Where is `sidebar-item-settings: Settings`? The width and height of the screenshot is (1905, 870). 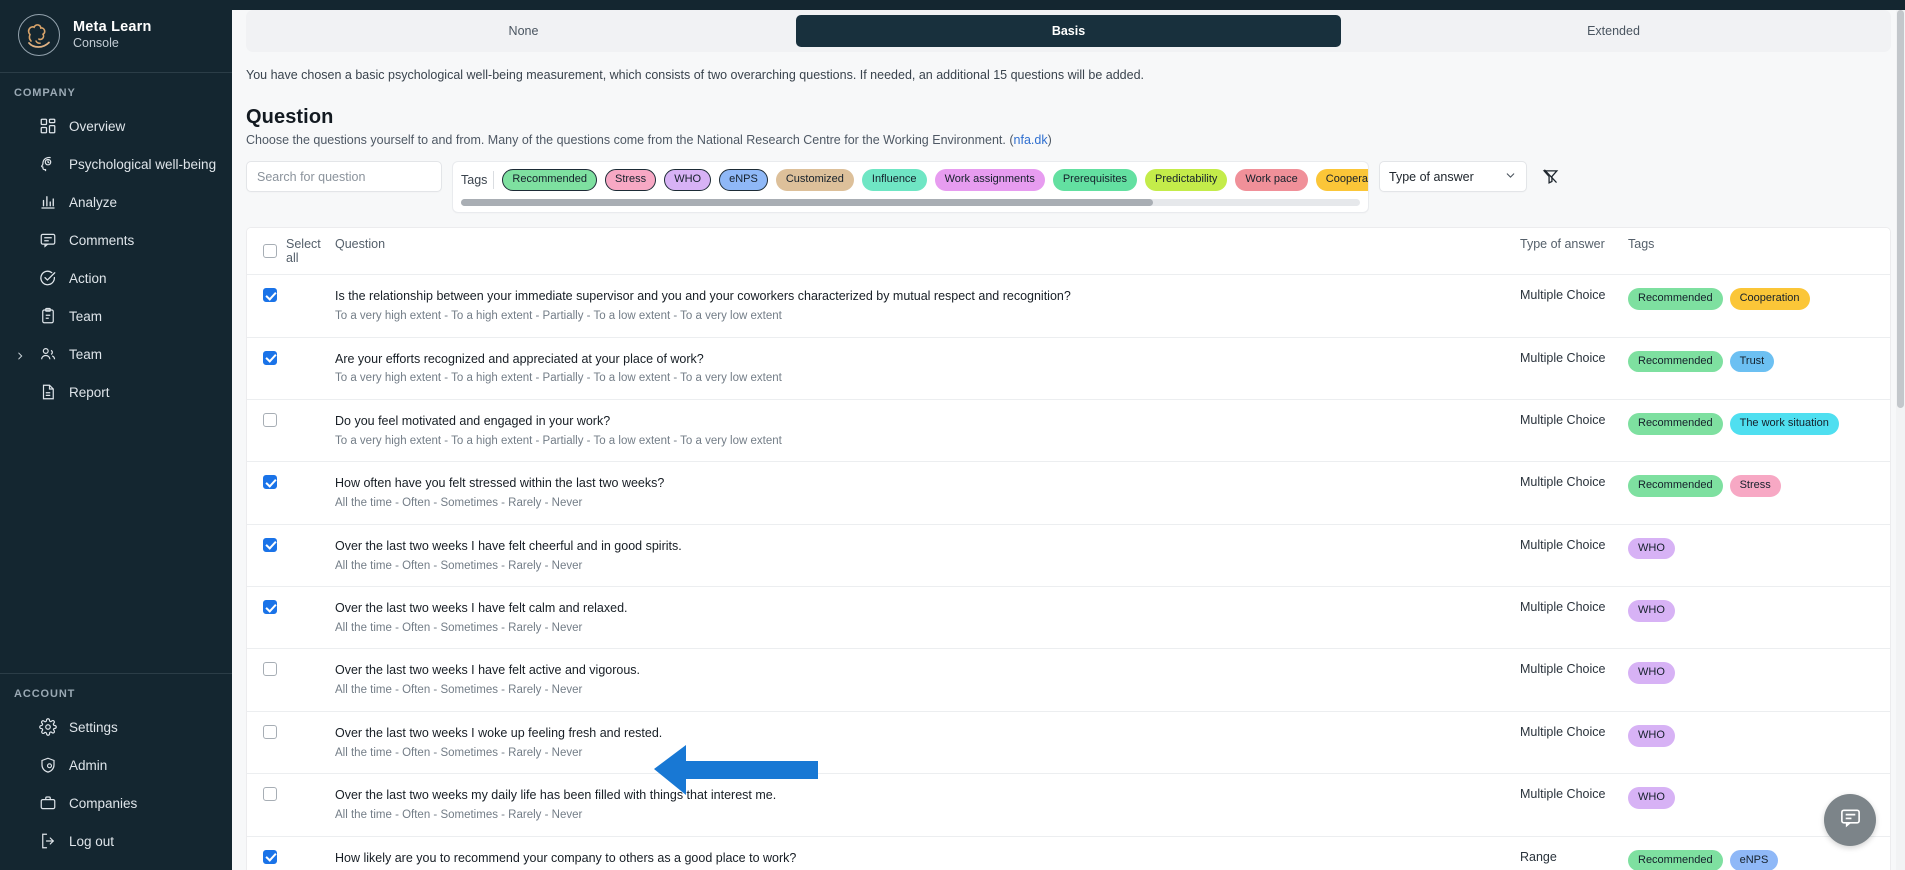 sidebar-item-settings: Settings is located at coordinates (116, 727).